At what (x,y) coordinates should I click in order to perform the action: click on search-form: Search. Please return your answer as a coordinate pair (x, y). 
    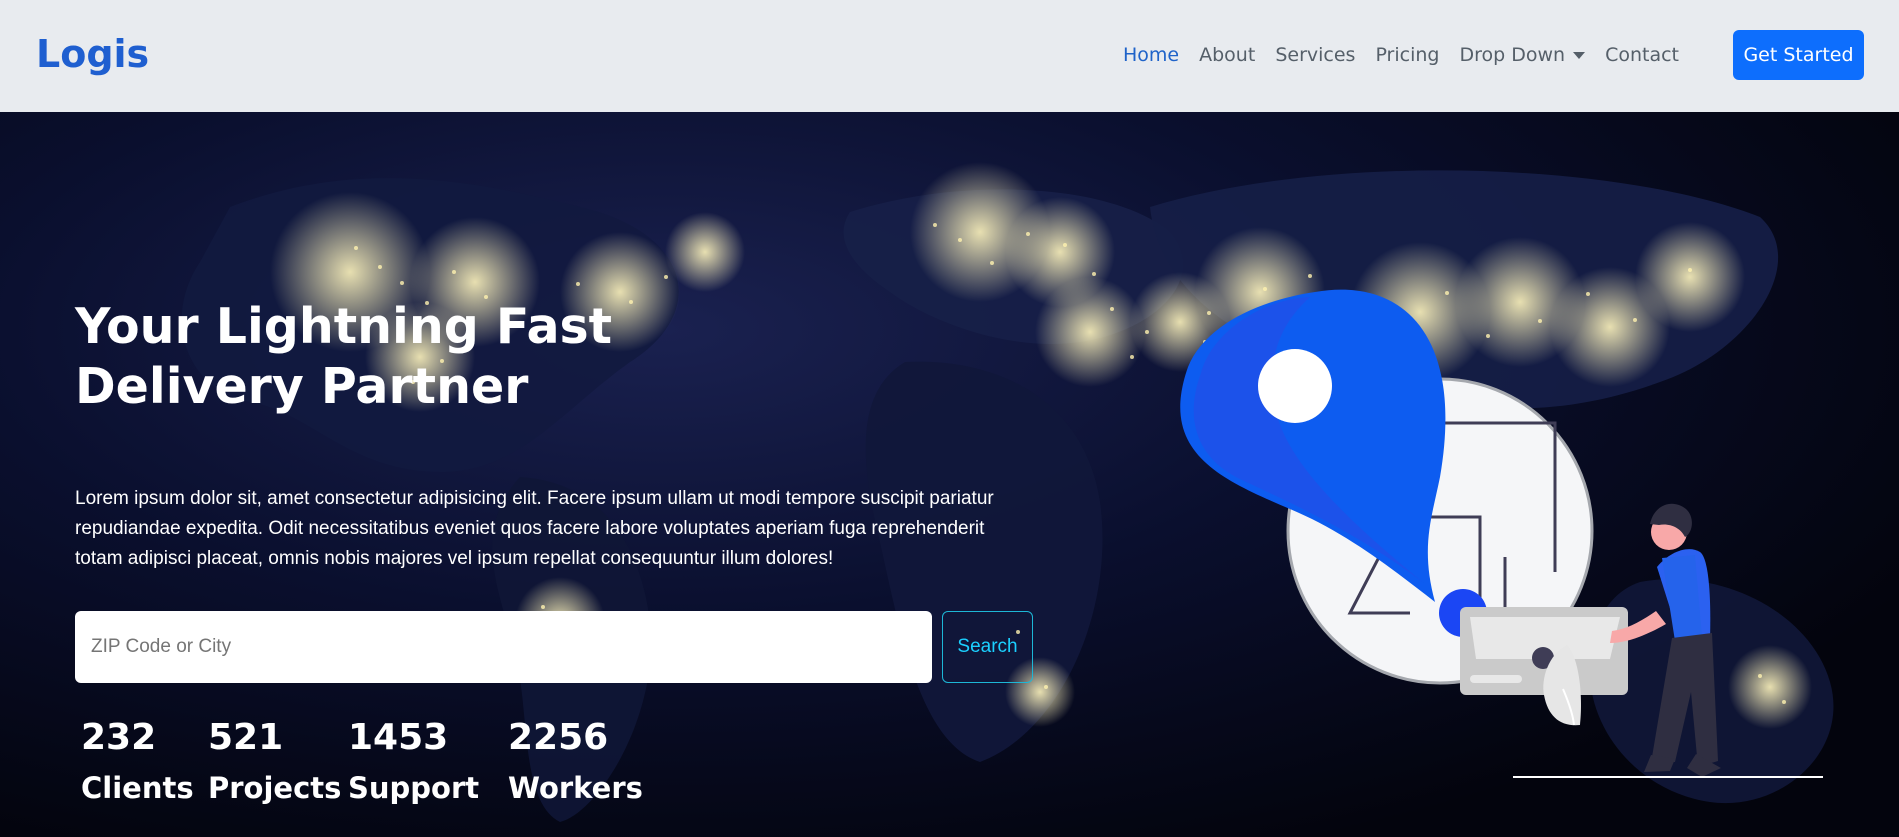
    Looking at the image, I should click on (555, 647).